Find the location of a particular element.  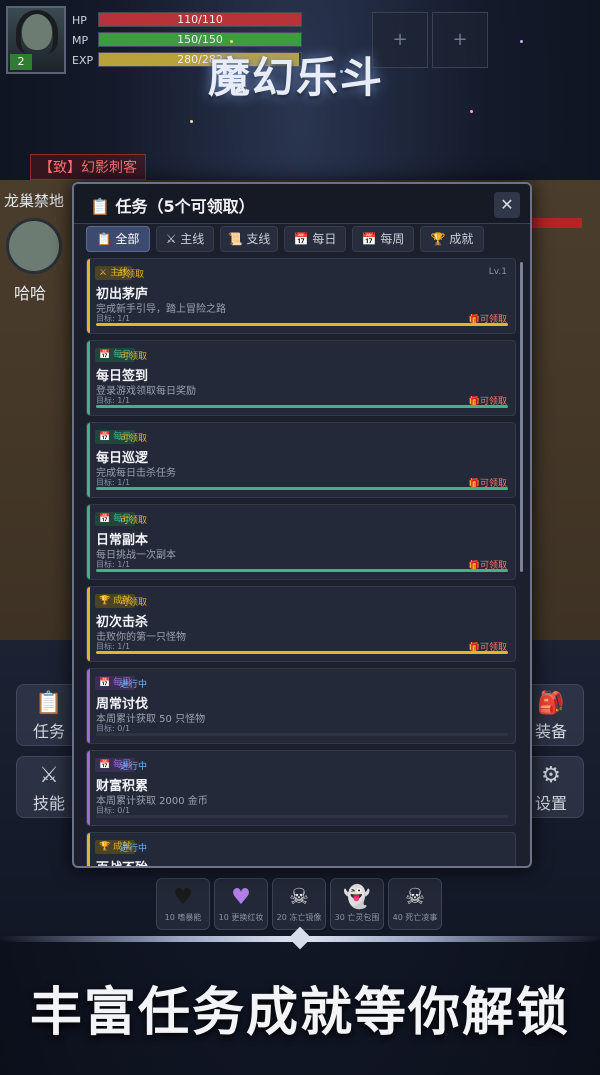

hp-bar: 110/110 is located at coordinates (200, 19).